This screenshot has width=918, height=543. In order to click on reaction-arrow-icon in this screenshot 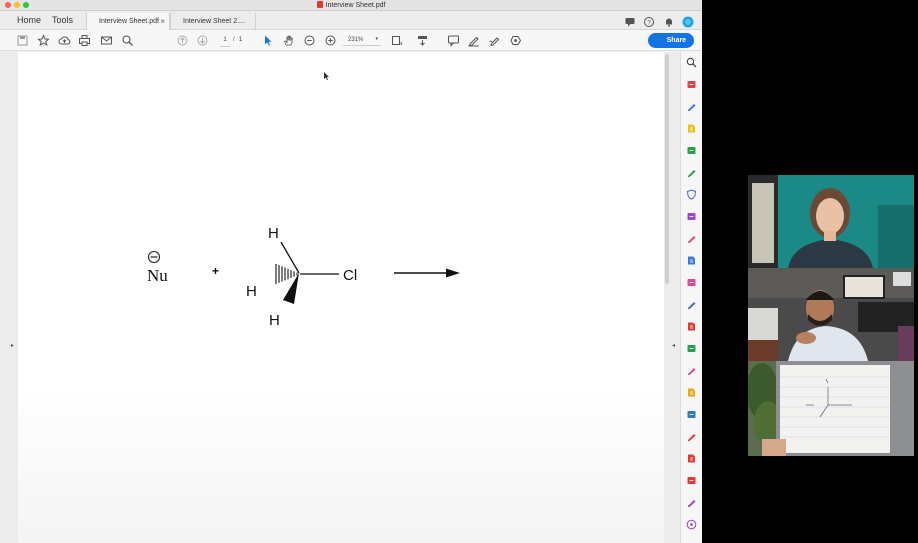, I will do `click(427, 273)`.